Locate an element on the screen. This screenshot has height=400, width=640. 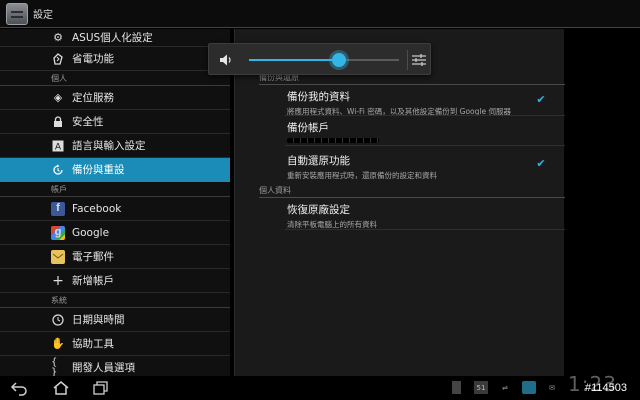
sidebar-item-email: 電子郵件 is located at coordinates (115, 257).